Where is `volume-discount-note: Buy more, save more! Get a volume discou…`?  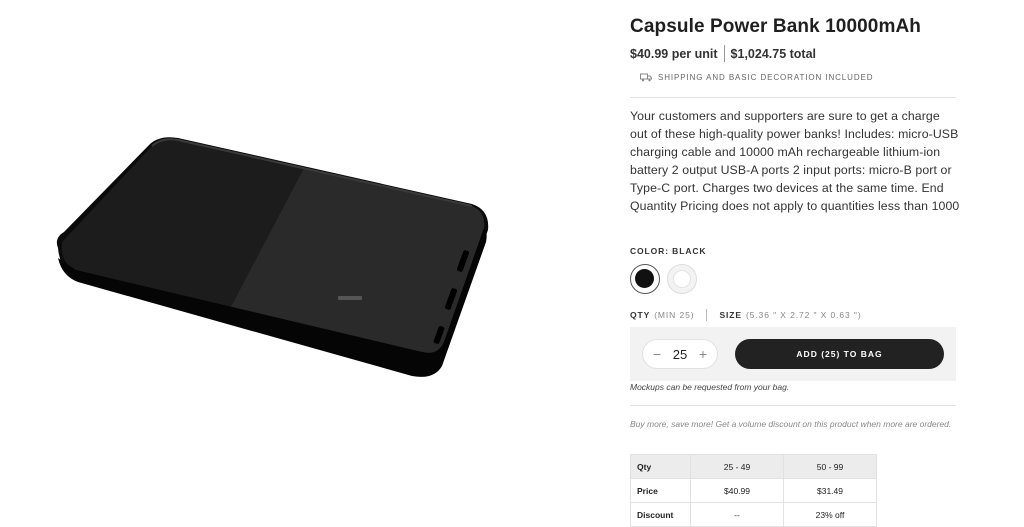
volume-discount-note: Buy more, save more! Get a volume discou… is located at coordinates (791, 424).